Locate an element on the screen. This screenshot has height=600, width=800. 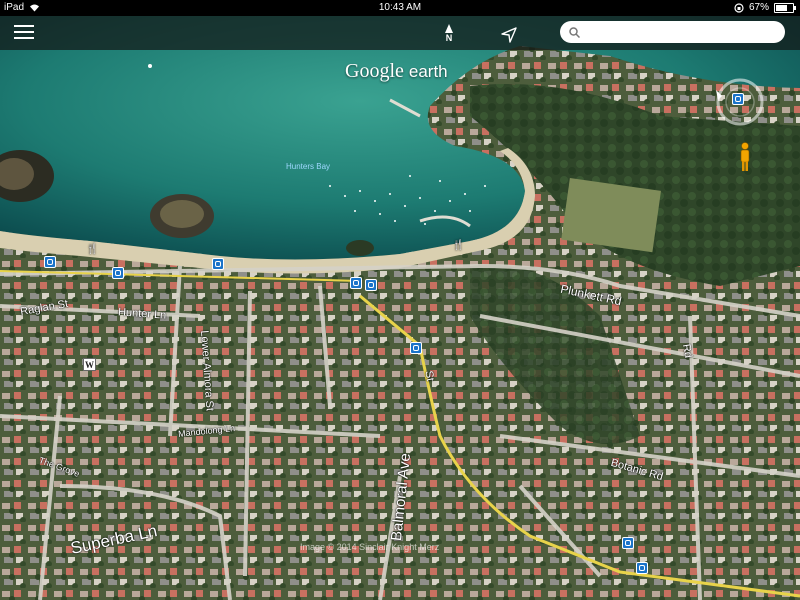
compass-button: N is located at coordinates (449, 35).